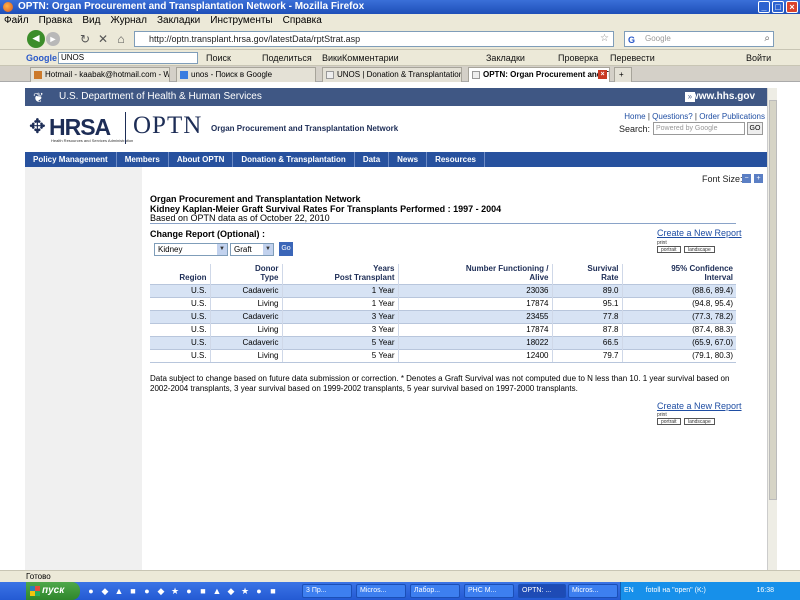  Describe the element at coordinates (128, 21) in the screenshot. I see `menu-history: Журнал` at that location.